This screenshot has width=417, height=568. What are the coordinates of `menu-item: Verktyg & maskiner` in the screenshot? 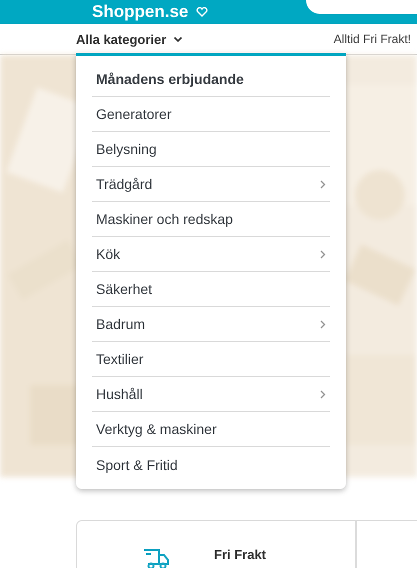 It's located at (211, 429).